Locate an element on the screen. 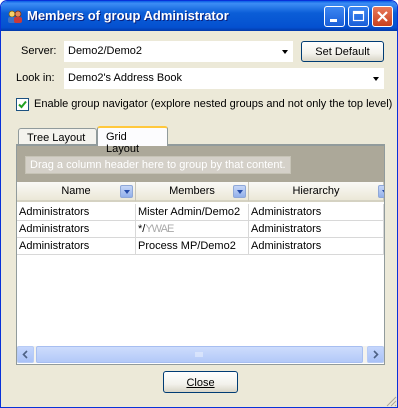  column-header-hierarchy: Hierarchy is located at coordinates (316, 192).